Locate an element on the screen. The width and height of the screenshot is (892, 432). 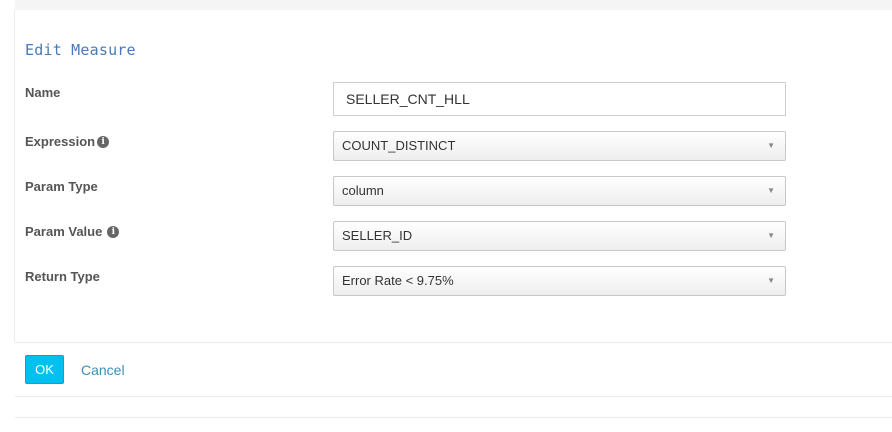
param-value-label: Param Value i is located at coordinates (72, 231).